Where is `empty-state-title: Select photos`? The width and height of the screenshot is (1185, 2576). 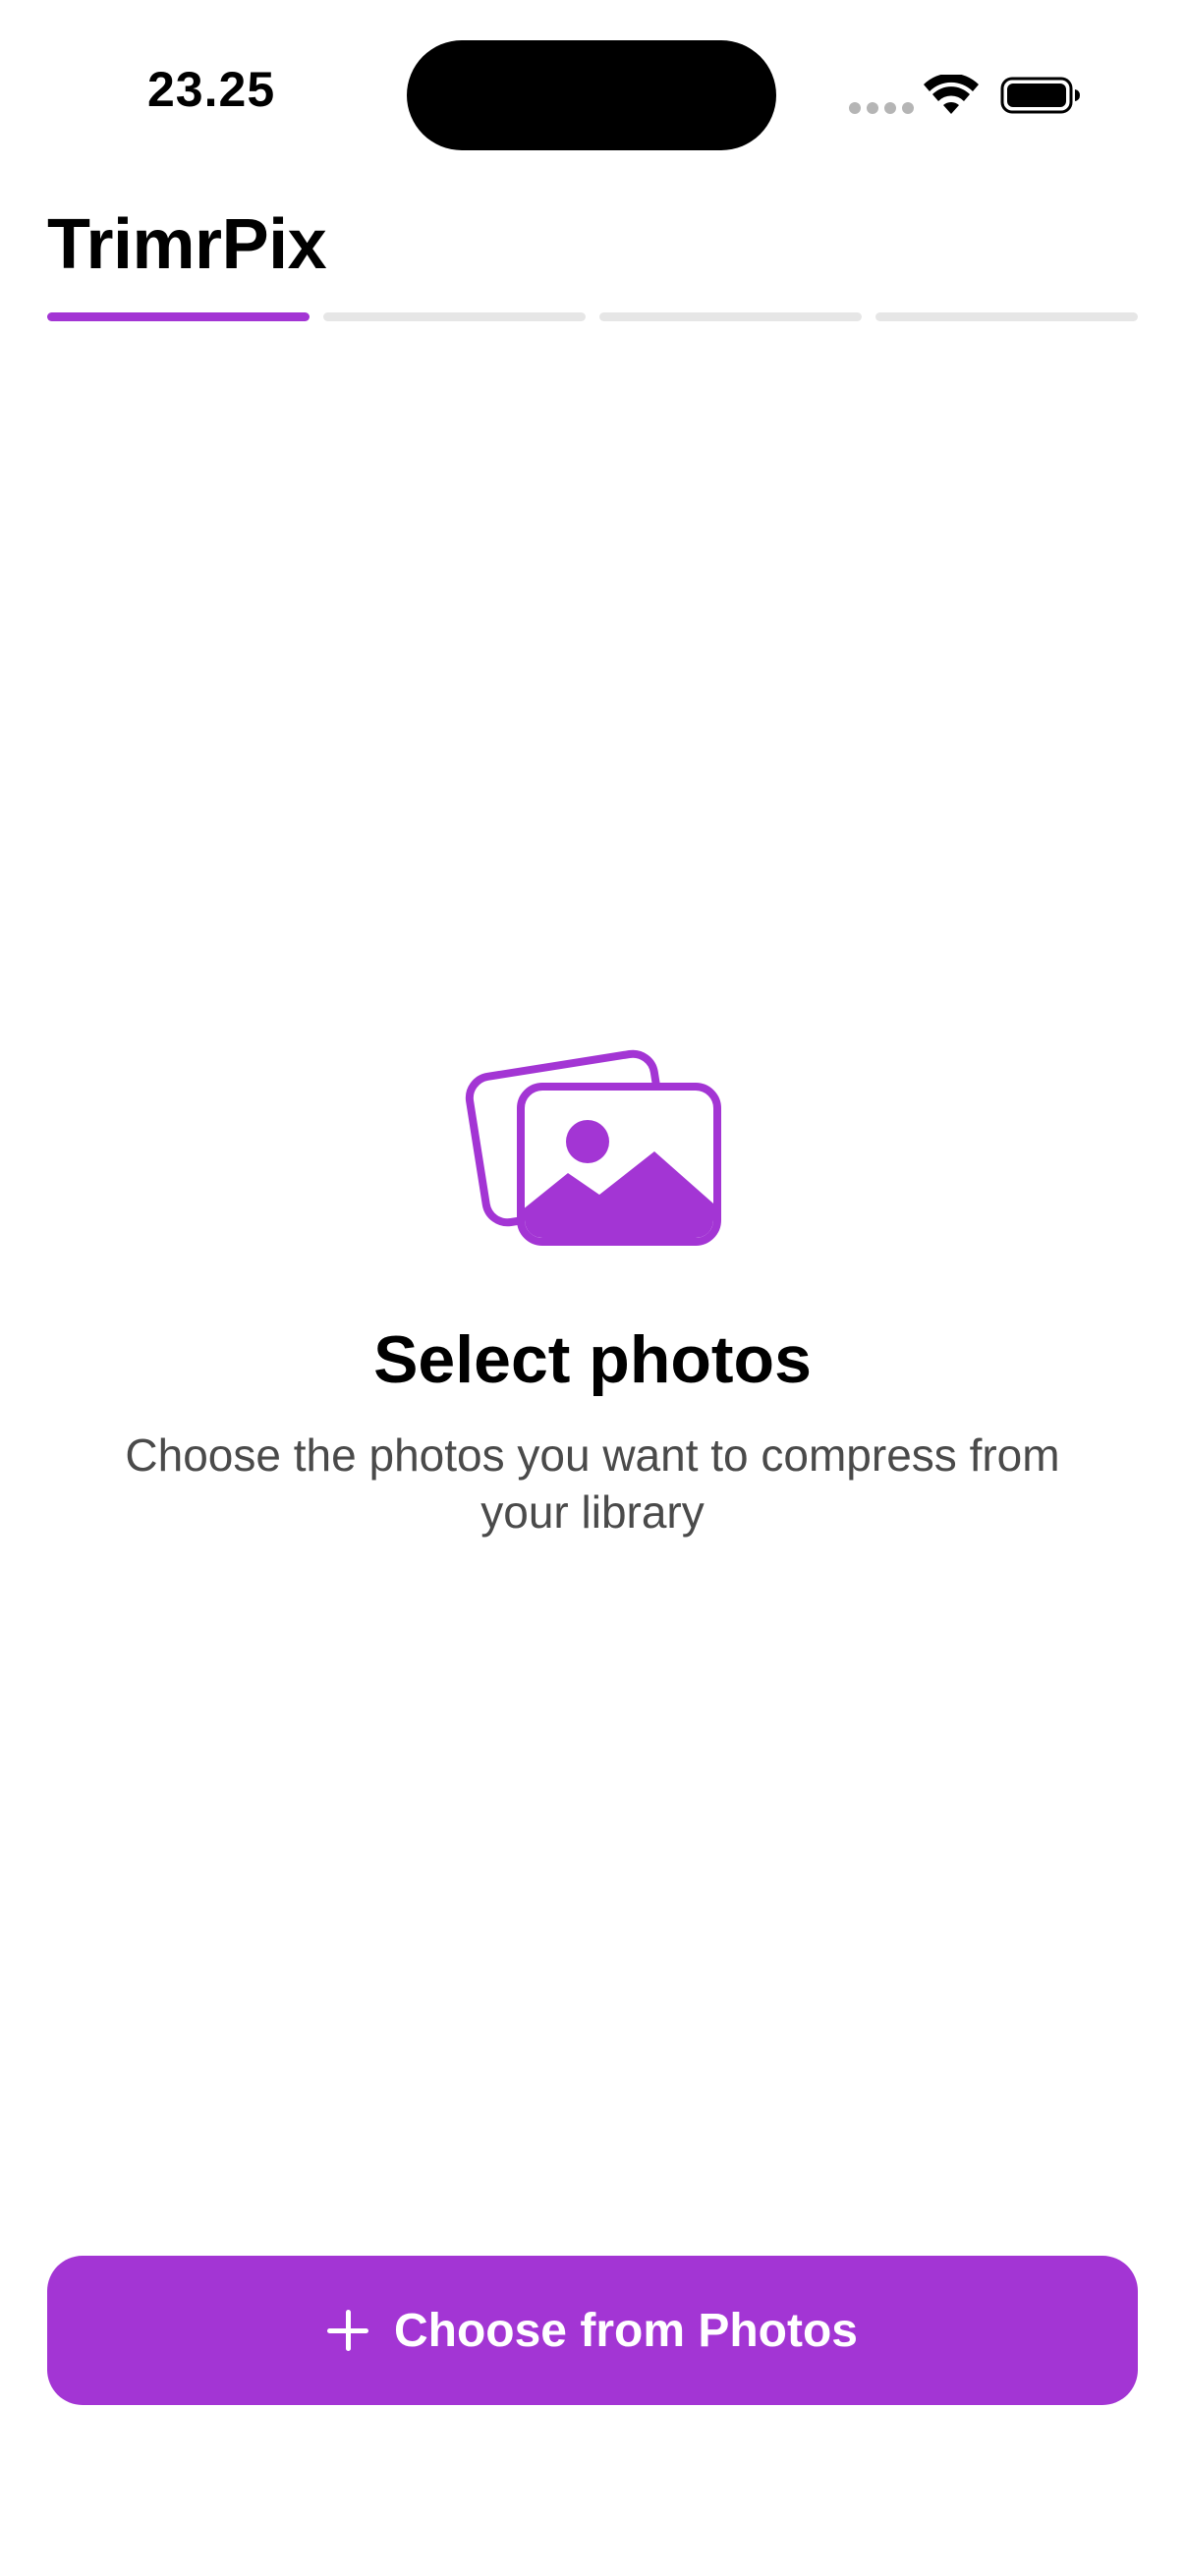
empty-state-title: Select photos is located at coordinates (592, 1359).